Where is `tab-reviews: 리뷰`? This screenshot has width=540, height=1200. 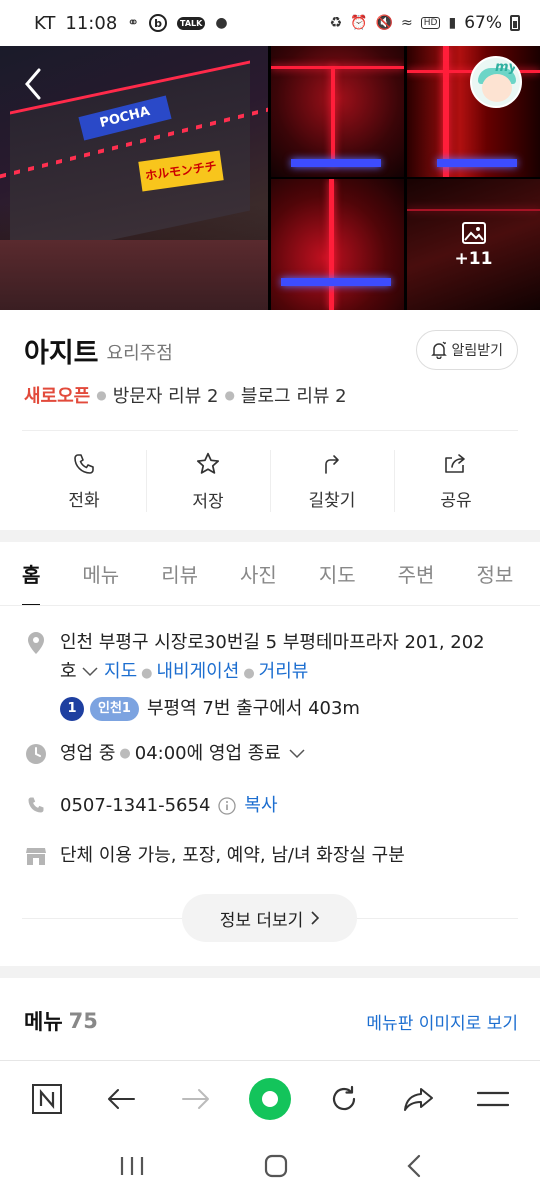
tab-reviews: 리뷰 is located at coordinates (179, 573).